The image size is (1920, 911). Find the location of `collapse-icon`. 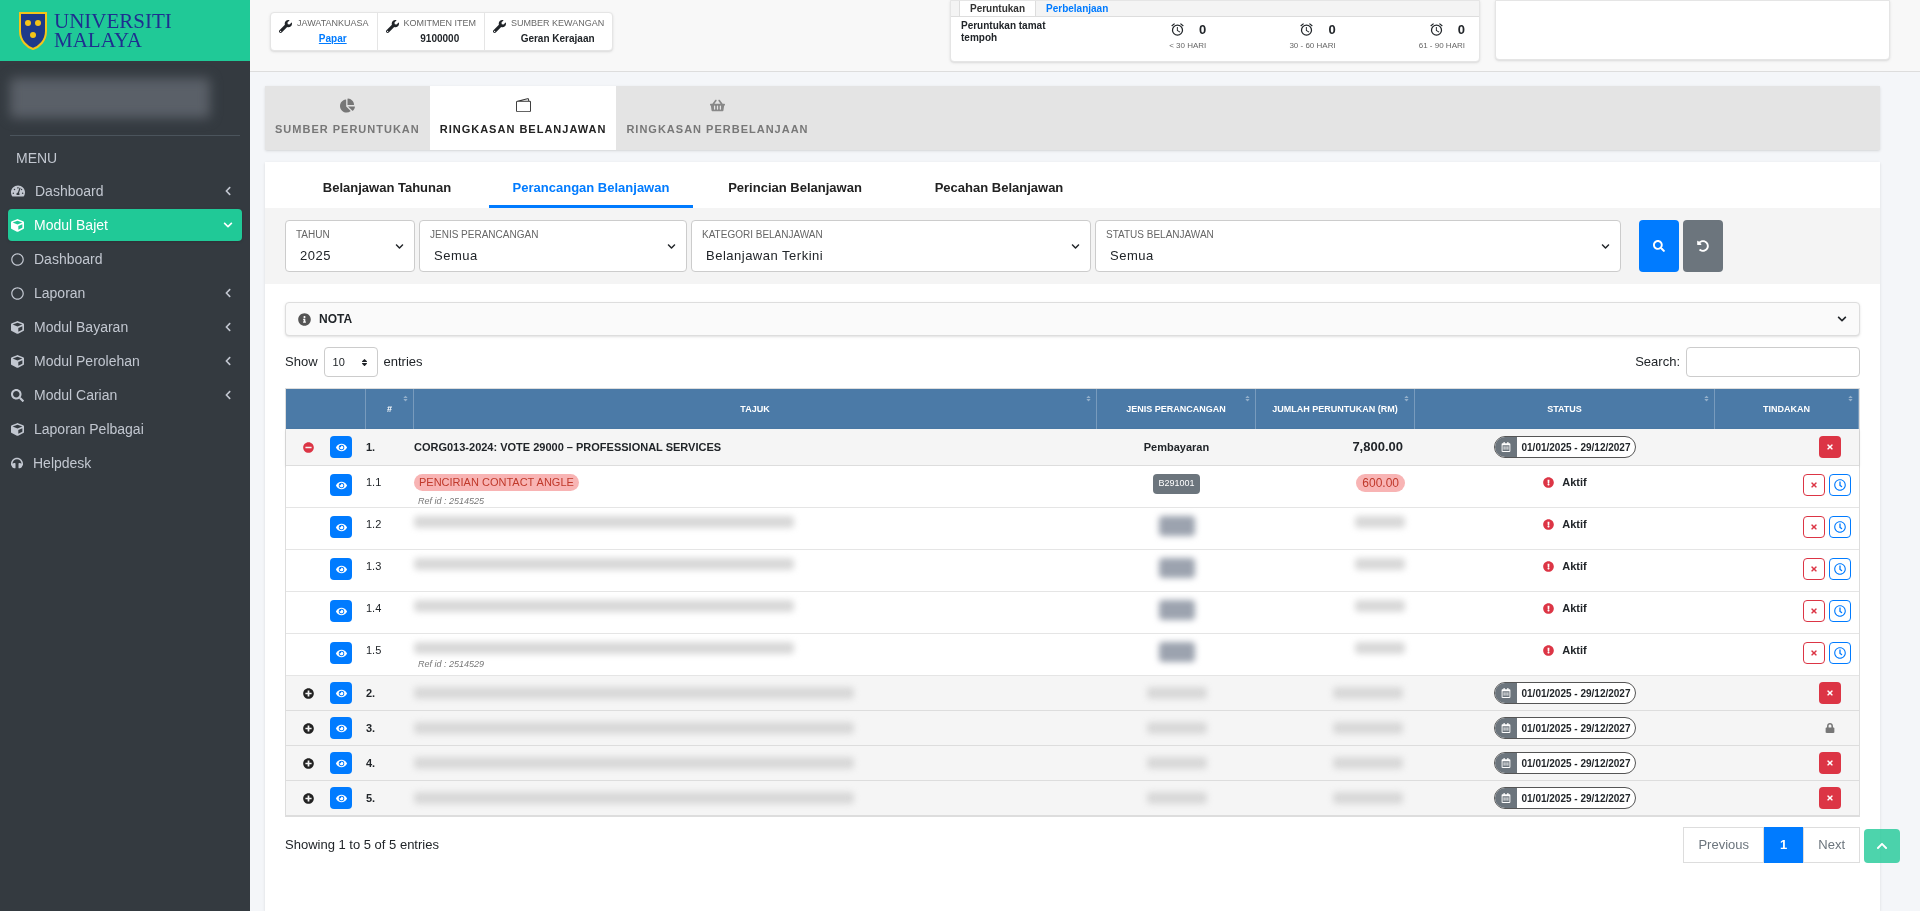

collapse-icon is located at coordinates (308, 447).